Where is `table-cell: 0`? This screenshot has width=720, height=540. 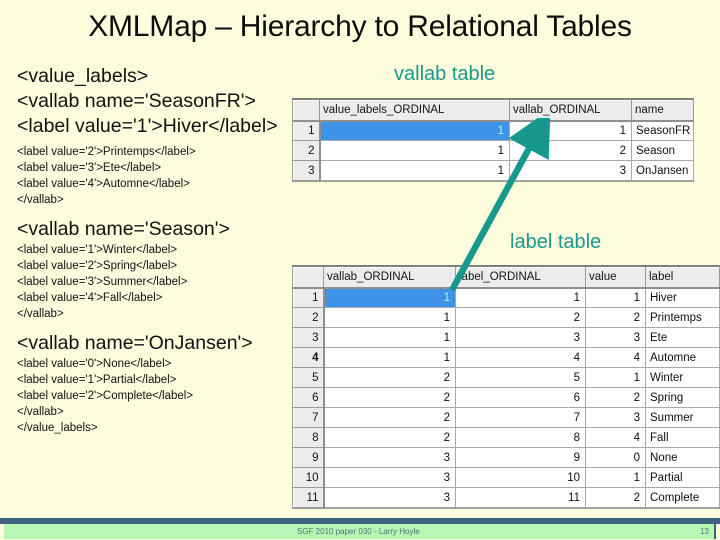 table-cell: 0 is located at coordinates (615, 457).